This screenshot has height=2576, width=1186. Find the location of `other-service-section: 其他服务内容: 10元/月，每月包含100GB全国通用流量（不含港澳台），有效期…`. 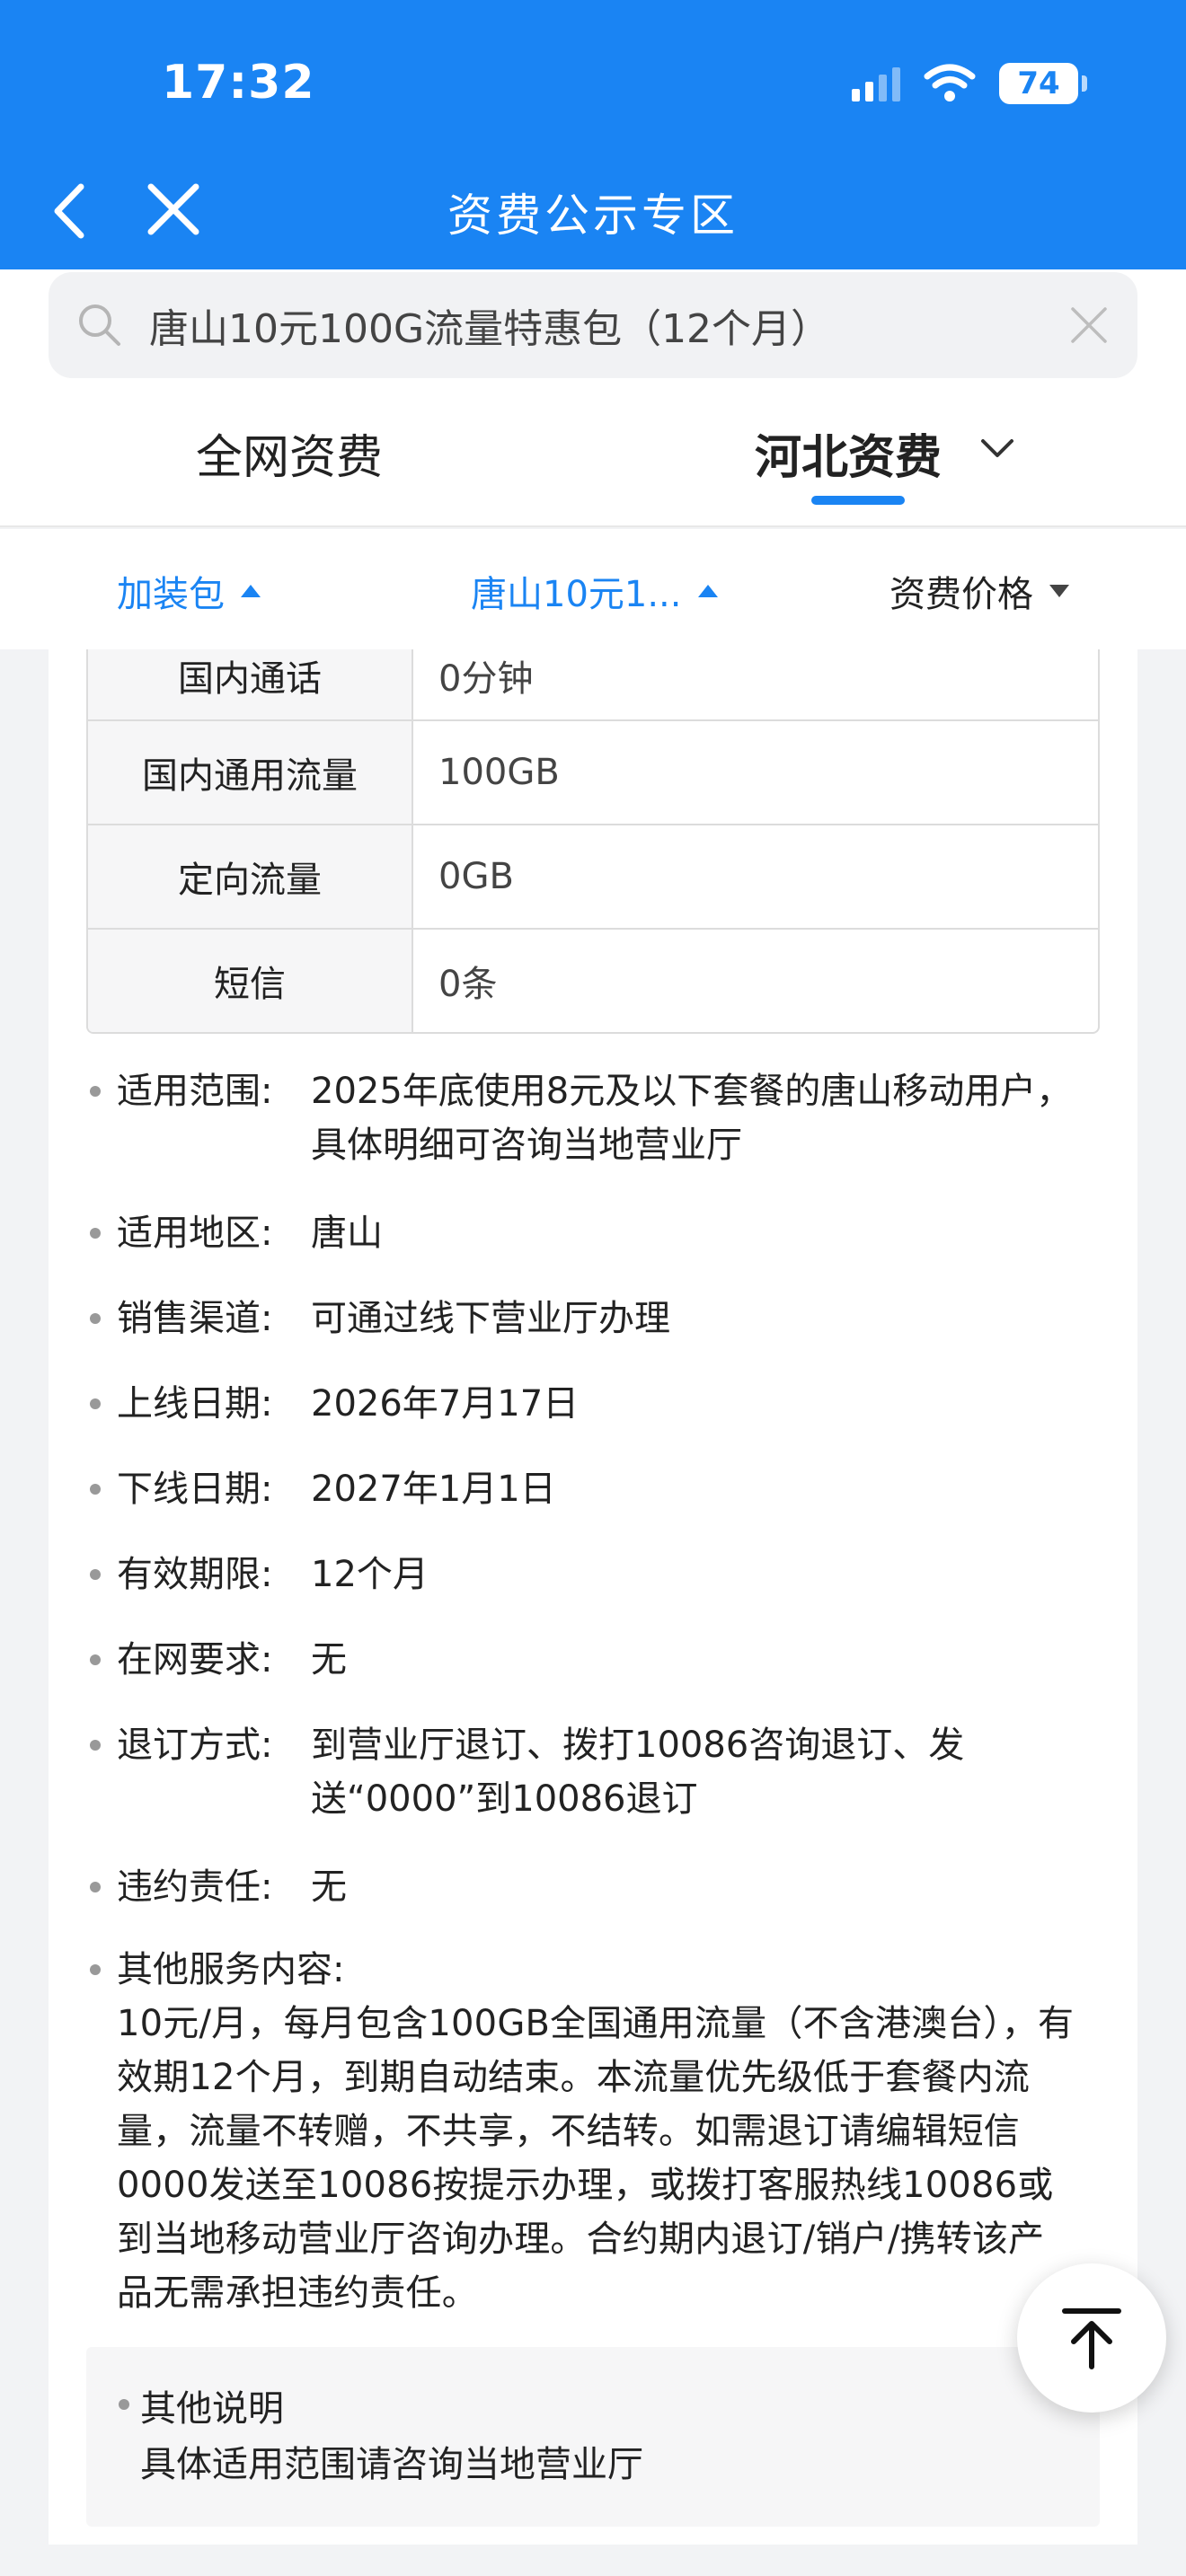

other-service-section: 其他服务内容: 10元/月，每月包含100GB全国通用流量（不含港澳台），有效期… is located at coordinates (603, 2131).